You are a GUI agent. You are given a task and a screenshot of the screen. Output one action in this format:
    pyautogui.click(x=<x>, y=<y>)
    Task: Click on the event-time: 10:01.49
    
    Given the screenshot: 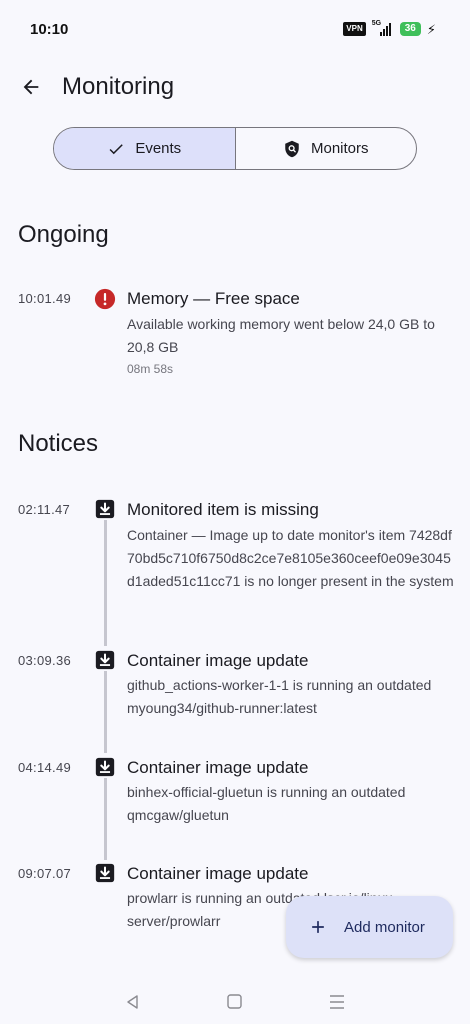 What is the action you would take?
    pyautogui.click(x=45, y=298)
    